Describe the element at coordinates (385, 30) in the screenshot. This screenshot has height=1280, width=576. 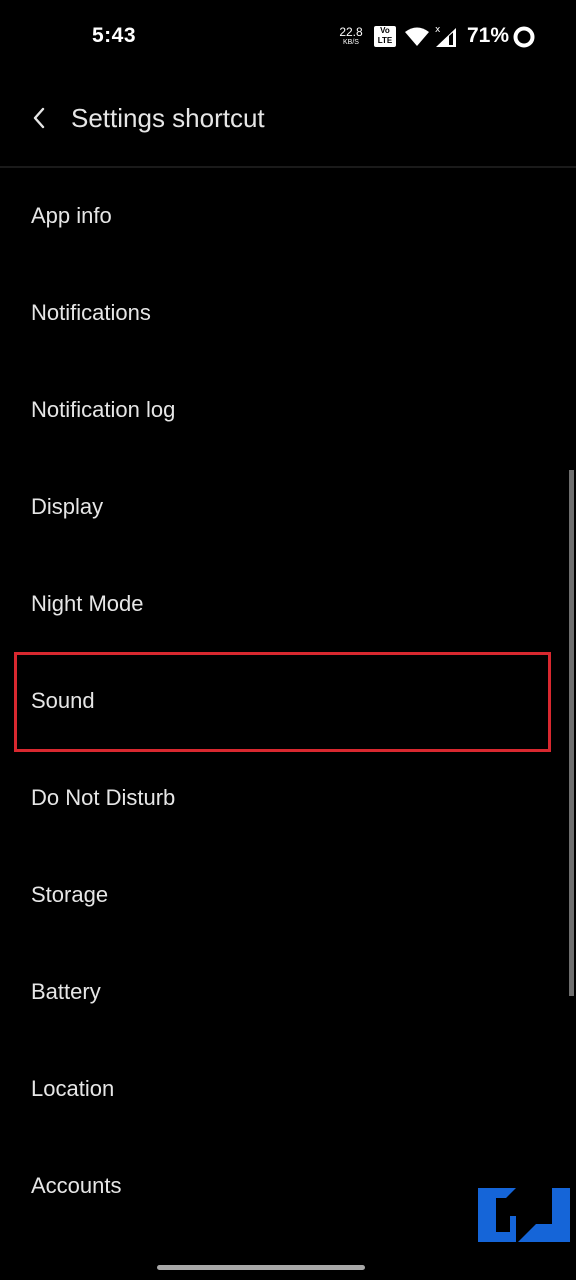
I see `volte-top-text: Vo` at that location.